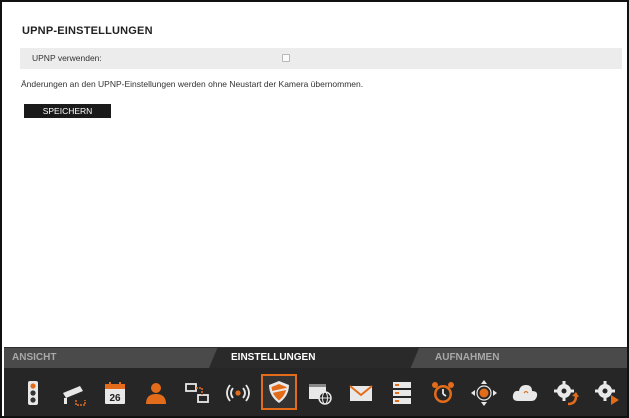 This screenshot has height=418, width=629. What do you see at coordinates (320, 393) in the screenshot?
I see `web-icon` at bounding box center [320, 393].